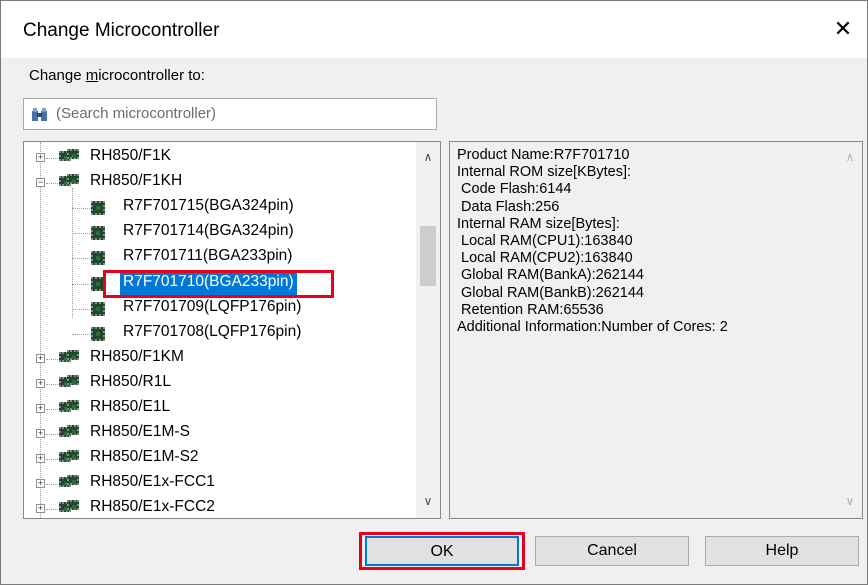  Describe the element at coordinates (140, 434) in the screenshot. I see `tree-item-series: RH850/E1M-S` at that location.